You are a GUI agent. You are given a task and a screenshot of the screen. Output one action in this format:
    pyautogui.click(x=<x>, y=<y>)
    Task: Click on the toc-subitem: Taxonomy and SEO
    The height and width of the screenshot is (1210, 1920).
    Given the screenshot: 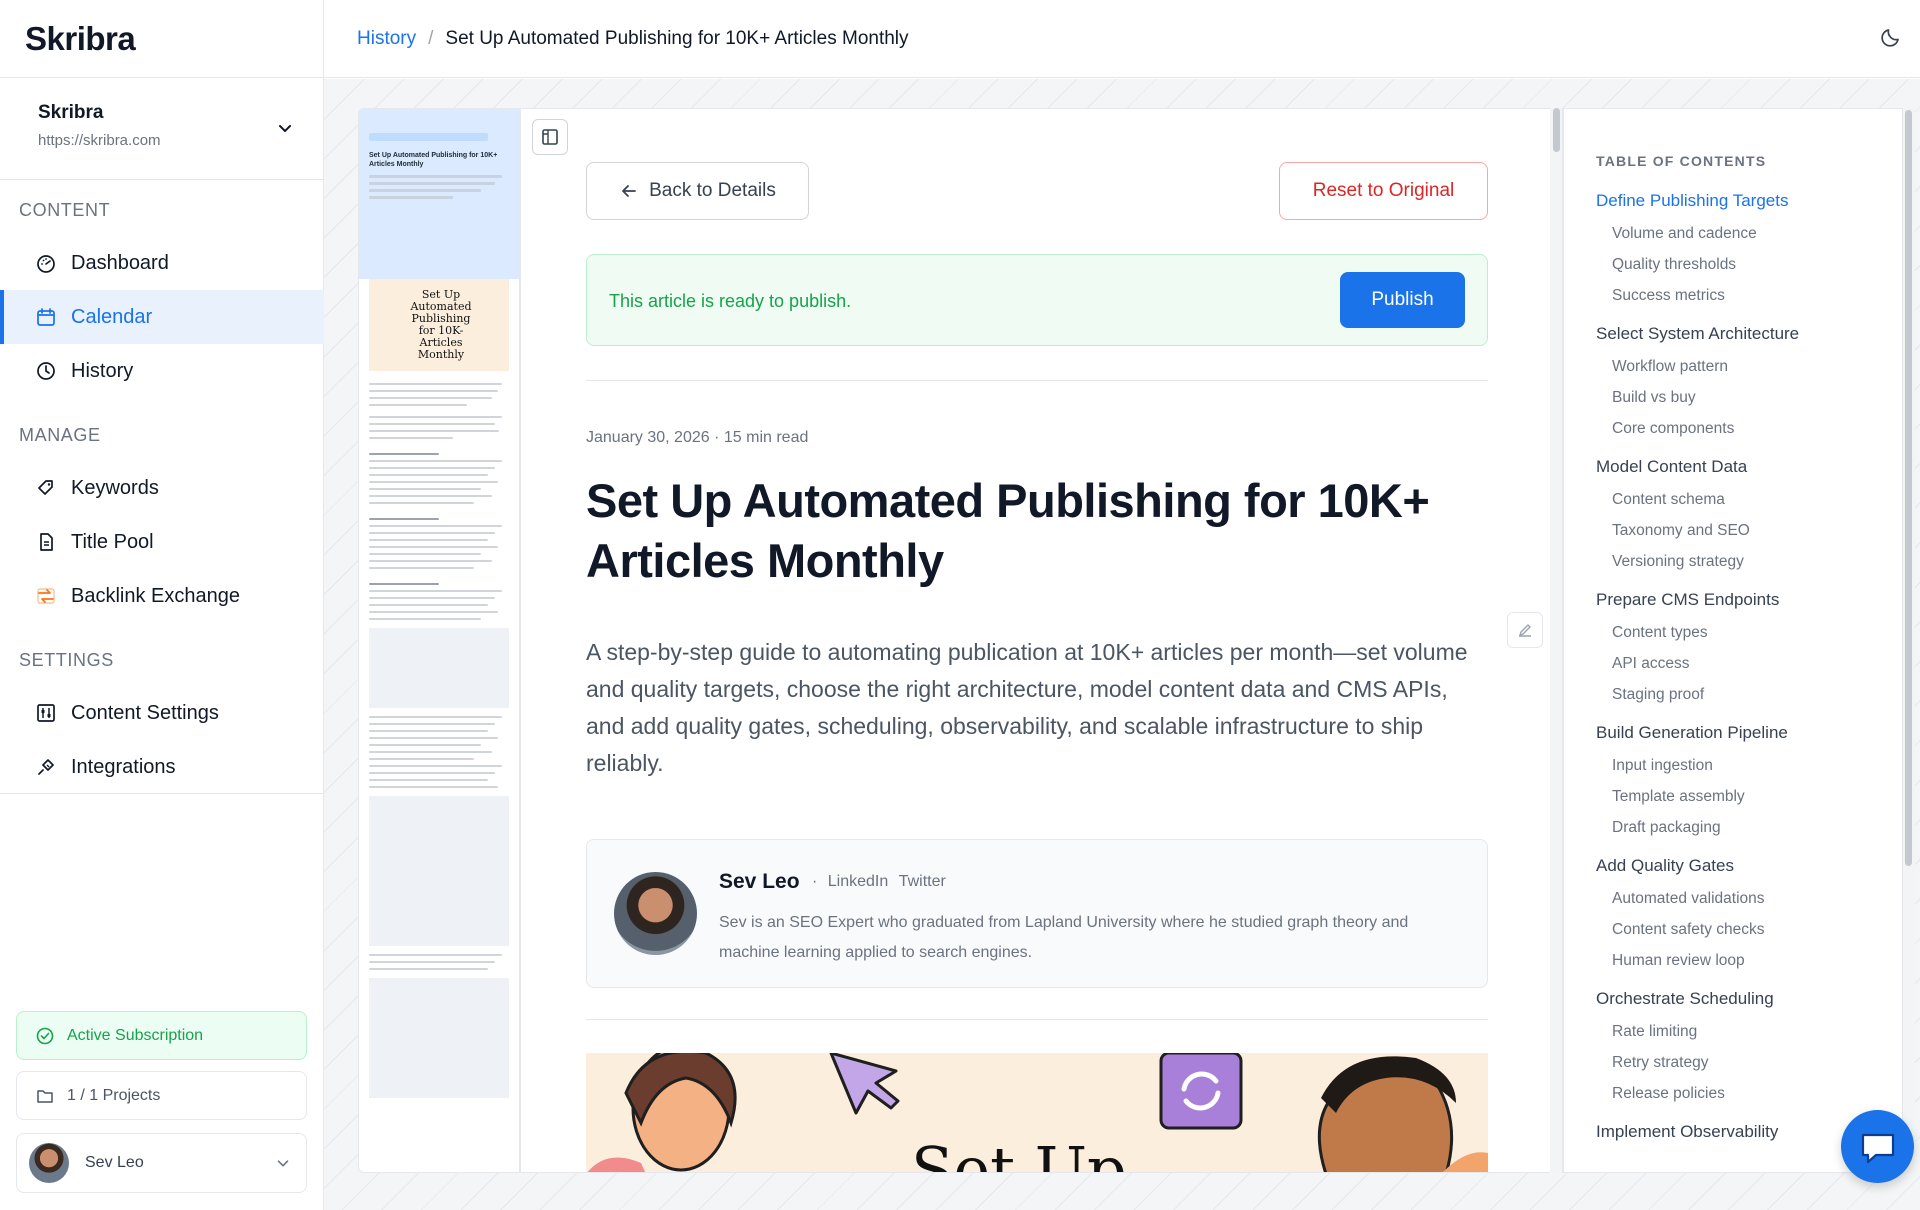 What is the action you would take?
    pyautogui.click(x=1741, y=530)
    